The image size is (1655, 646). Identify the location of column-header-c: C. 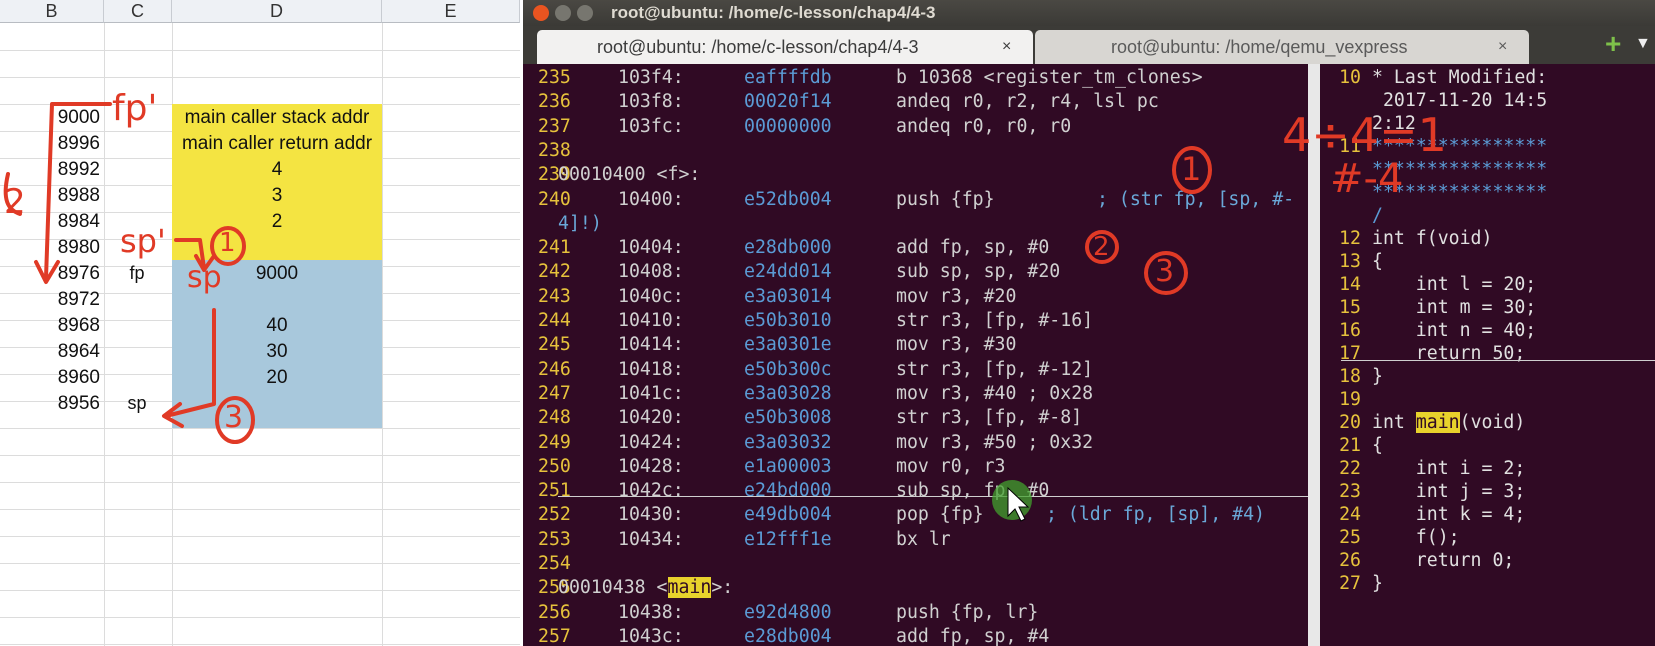
(138, 11).